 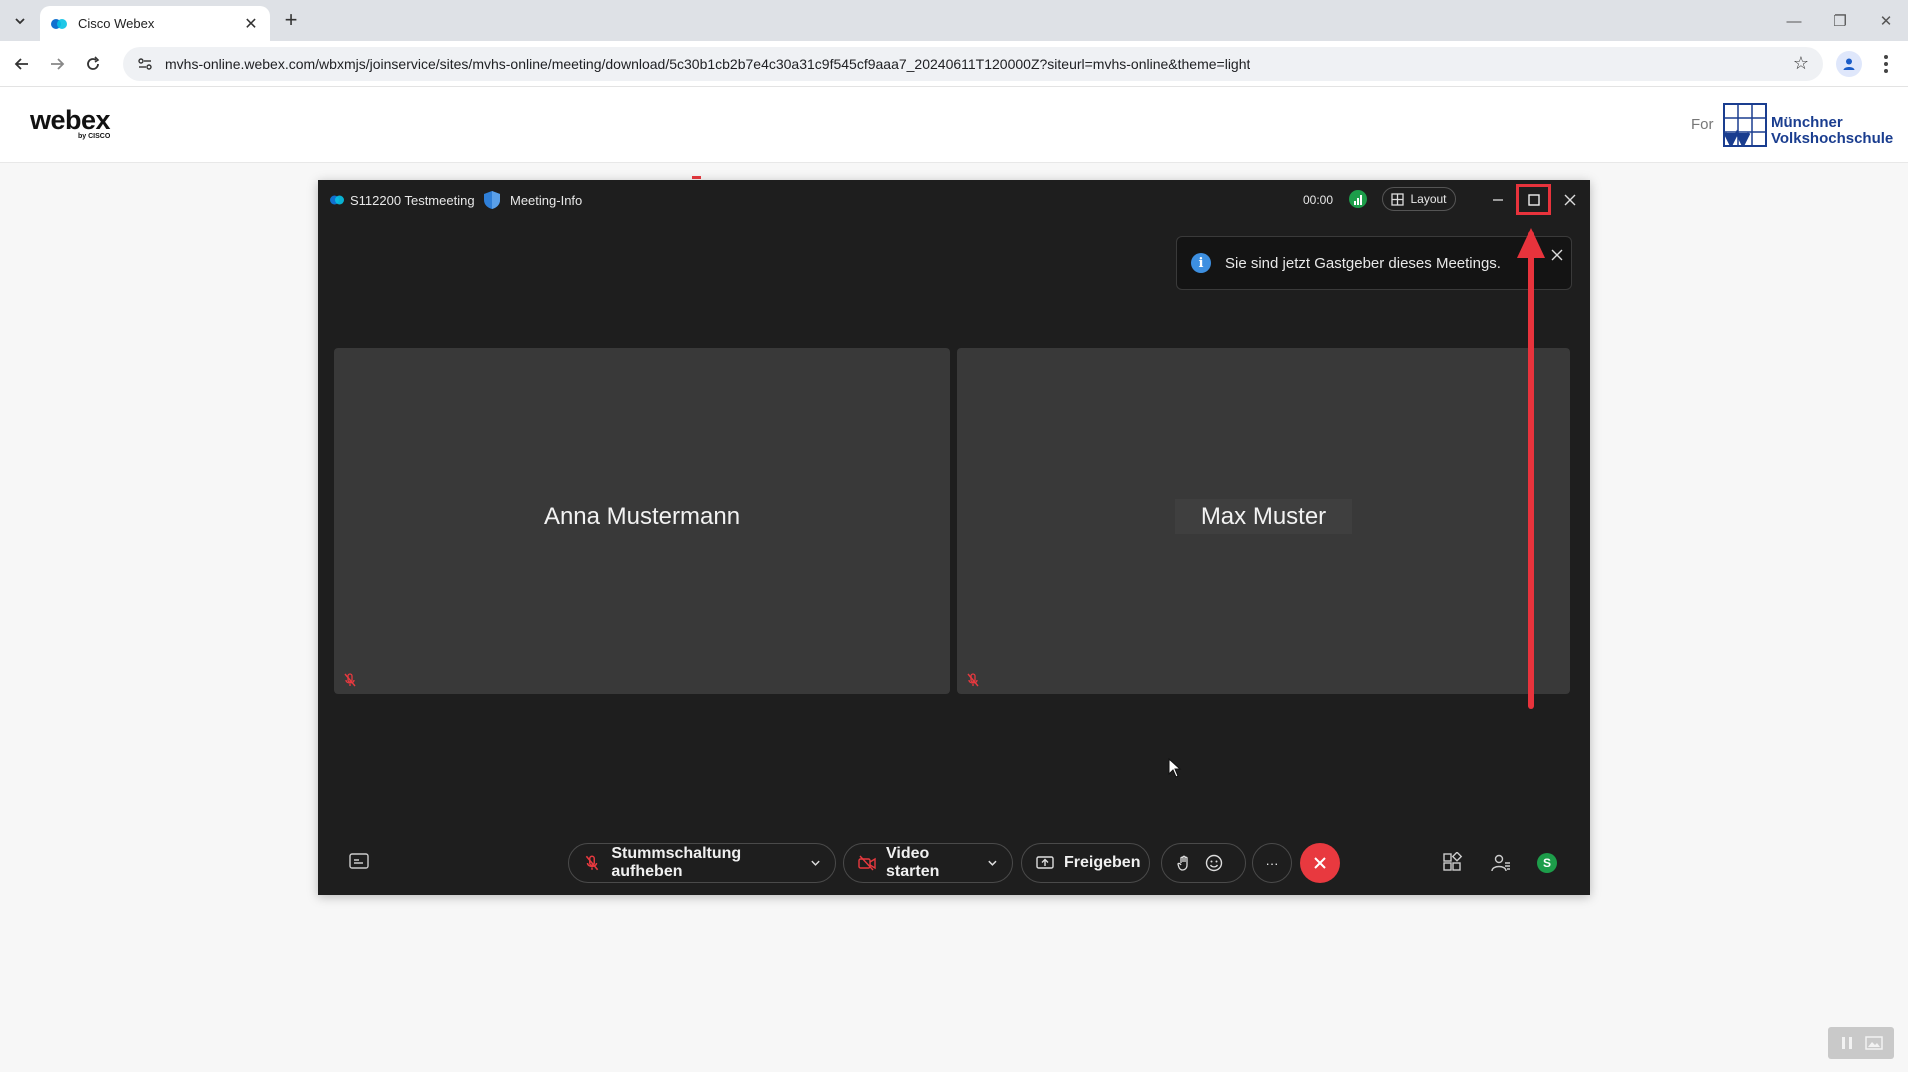 I want to click on meeting-timer: 00:00, so click(x=1318, y=200).